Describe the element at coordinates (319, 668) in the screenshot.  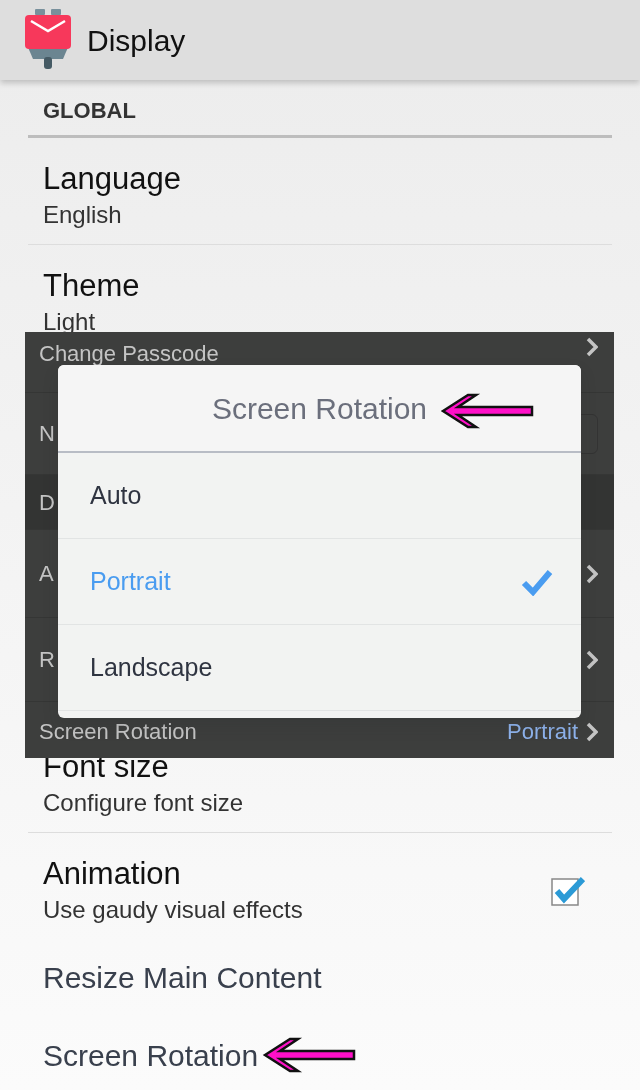
I see `dialog-option: Landscape` at that location.